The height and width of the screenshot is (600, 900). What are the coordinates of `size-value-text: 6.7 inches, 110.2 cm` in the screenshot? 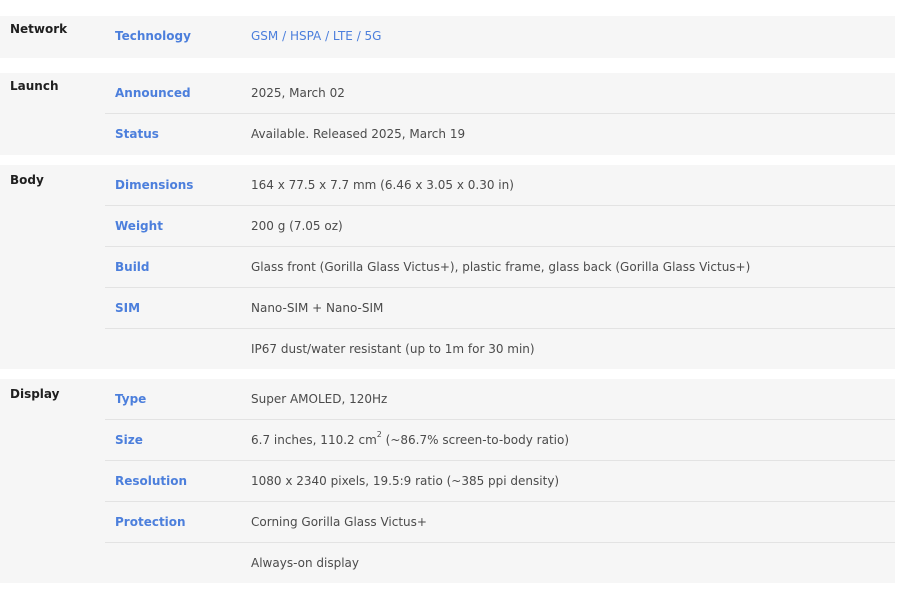 It's located at (314, 440).